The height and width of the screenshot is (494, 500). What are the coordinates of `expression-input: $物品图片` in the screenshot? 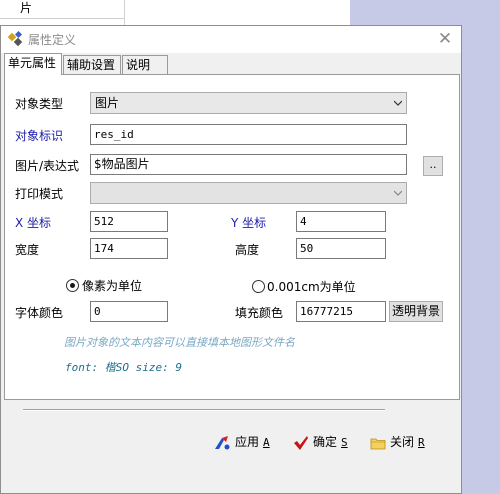 It's located at (248, 164).